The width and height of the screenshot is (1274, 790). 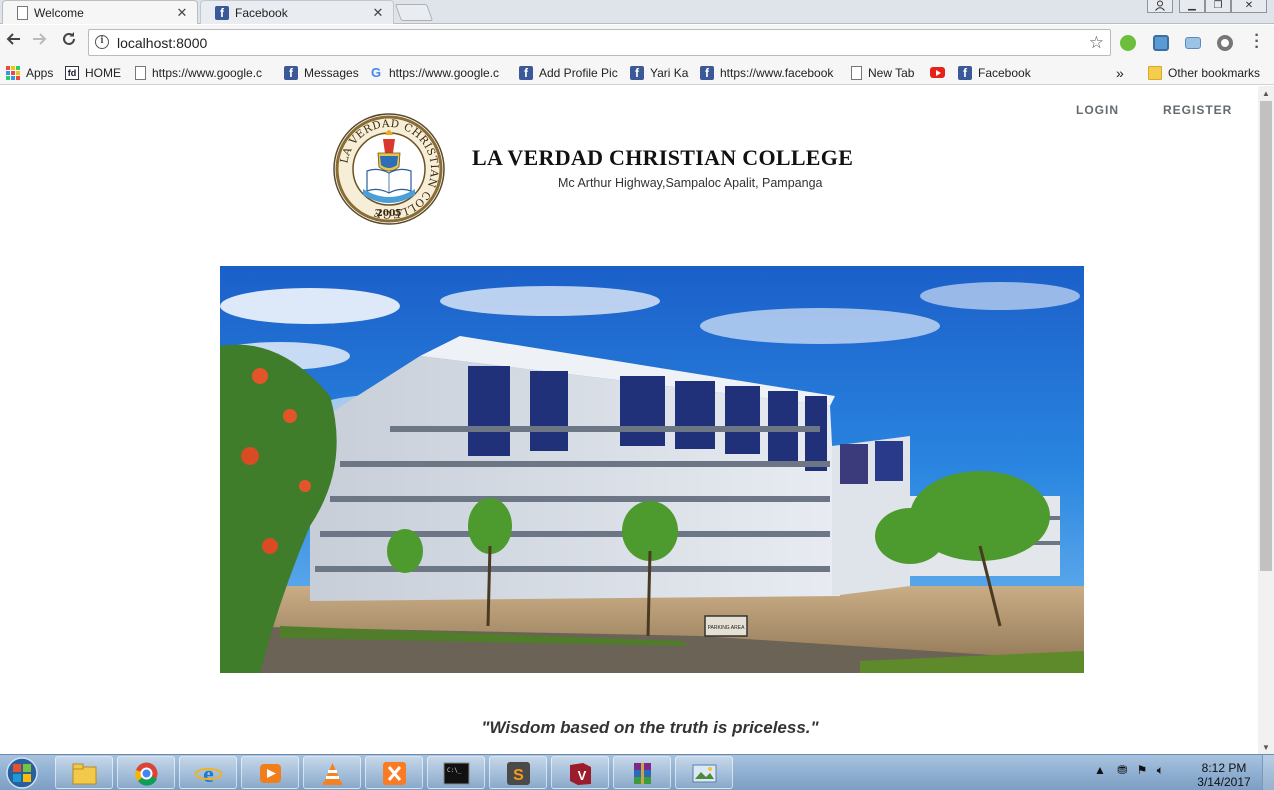 I want to click on clock-time: 8:12 PM, so click(x=1224, y=768).